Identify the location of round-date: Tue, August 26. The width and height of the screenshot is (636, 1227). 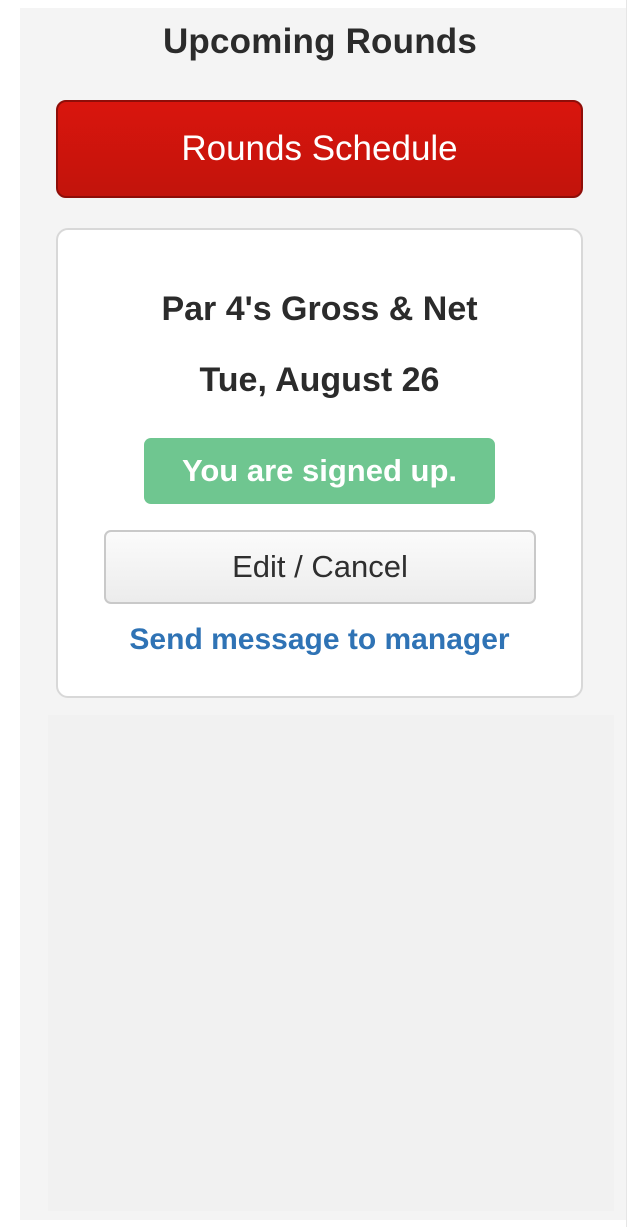
(319, 380).